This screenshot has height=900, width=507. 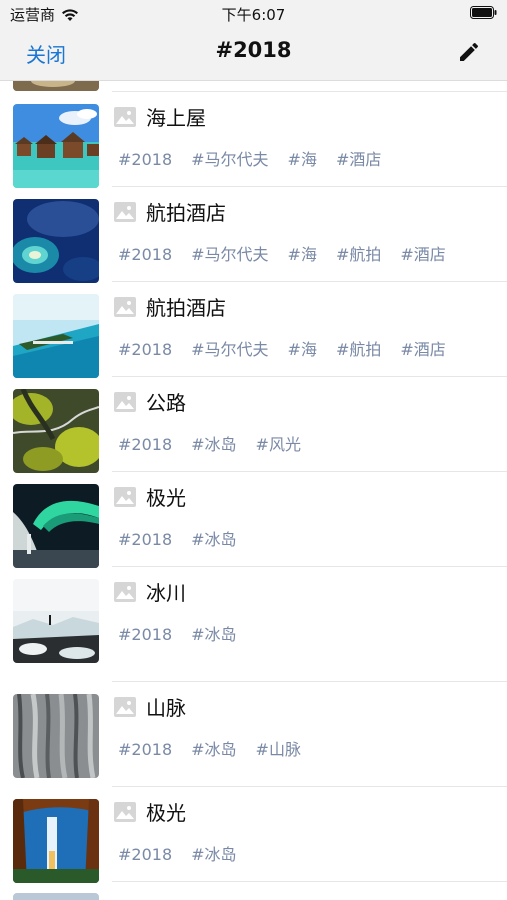 I want to click on tag-list: #2018 #冰岛 #风光, so click(x=209, y=445).